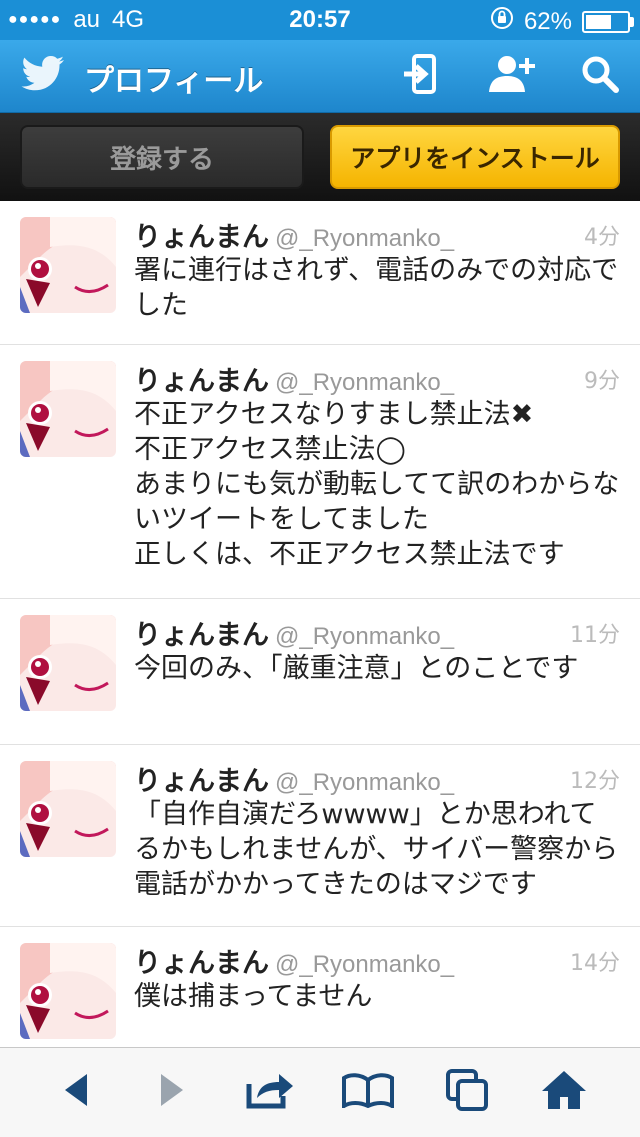  I want to click on battery-icon, so click(608, 21).